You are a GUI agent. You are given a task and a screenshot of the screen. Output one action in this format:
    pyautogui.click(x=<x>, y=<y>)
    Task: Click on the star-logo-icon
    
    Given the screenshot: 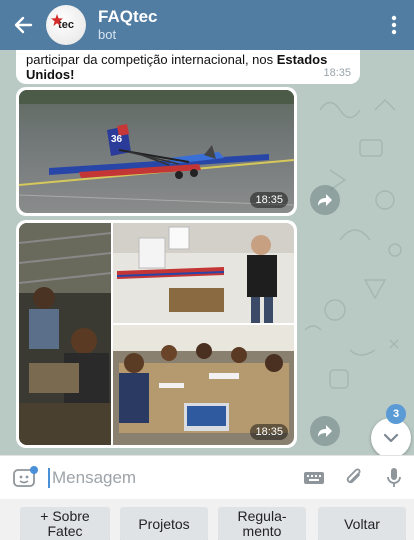 What is the action you would take?
    pyautogui.click(x=57, y=20)
    